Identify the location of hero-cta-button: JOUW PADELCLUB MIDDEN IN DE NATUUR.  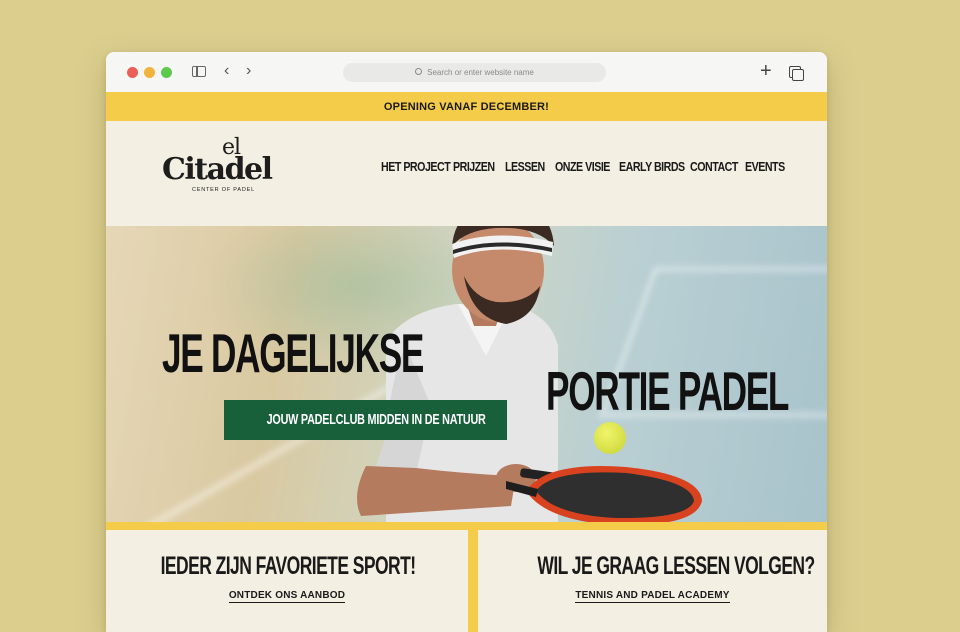
(365, 420).